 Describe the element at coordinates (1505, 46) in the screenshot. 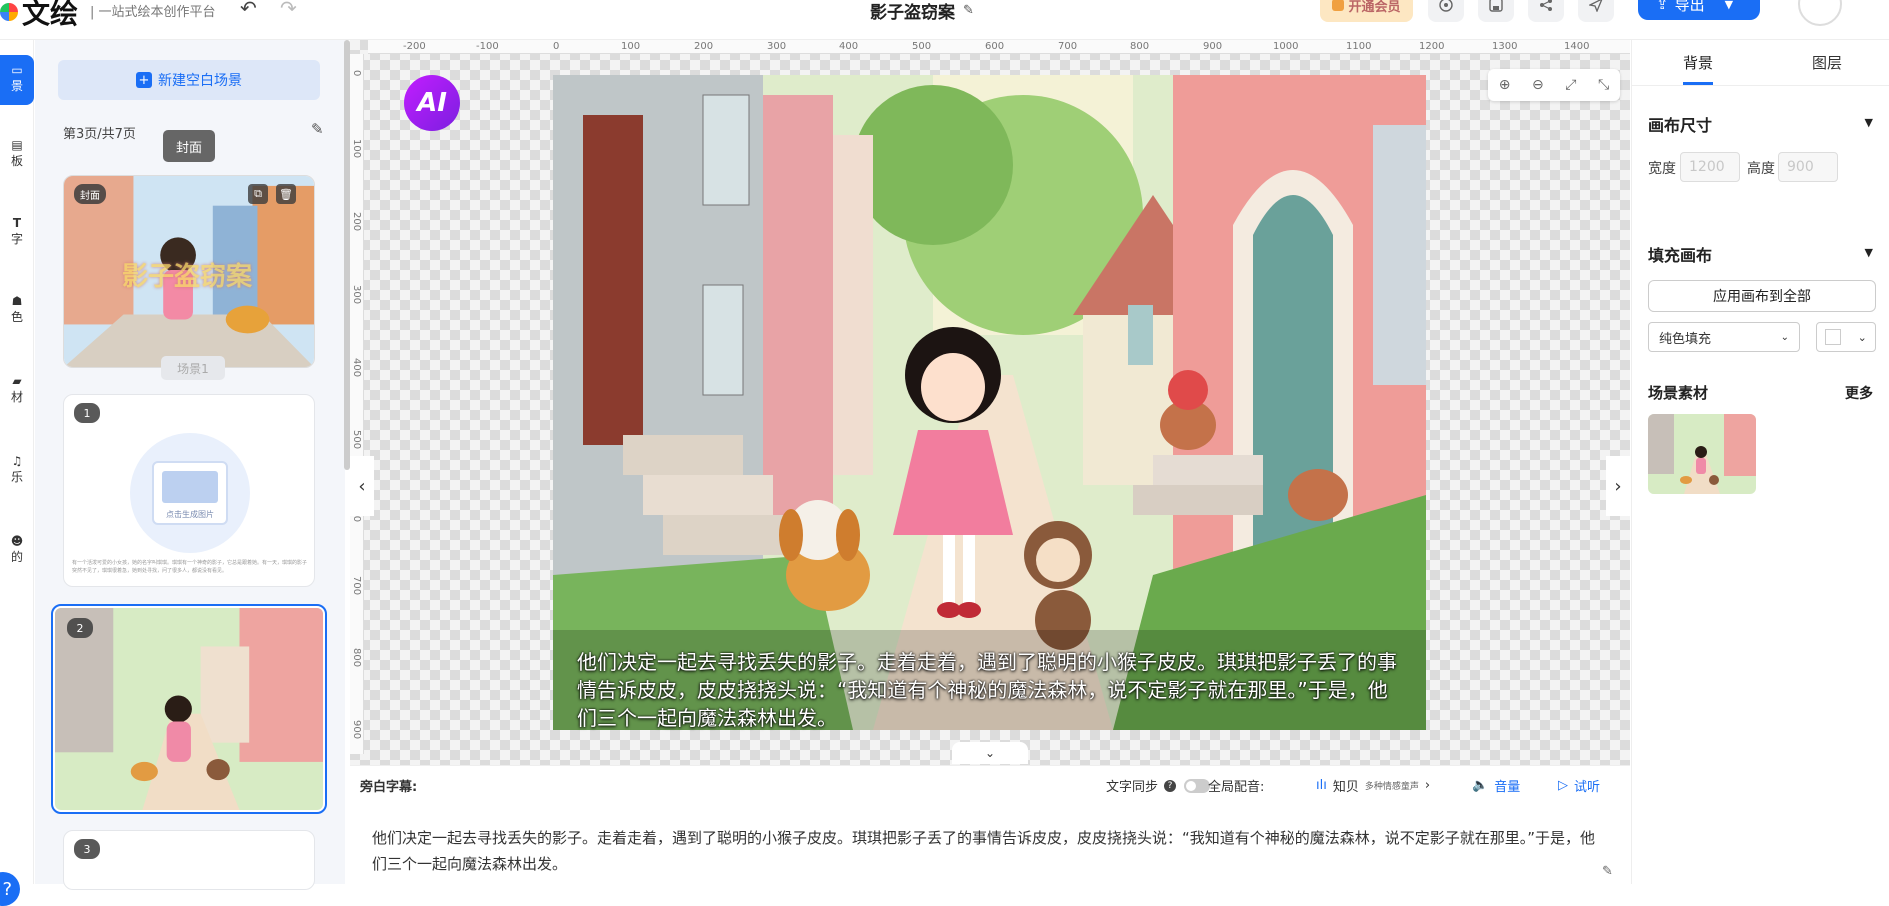

I see `ruler-tick: 1300` at that location.